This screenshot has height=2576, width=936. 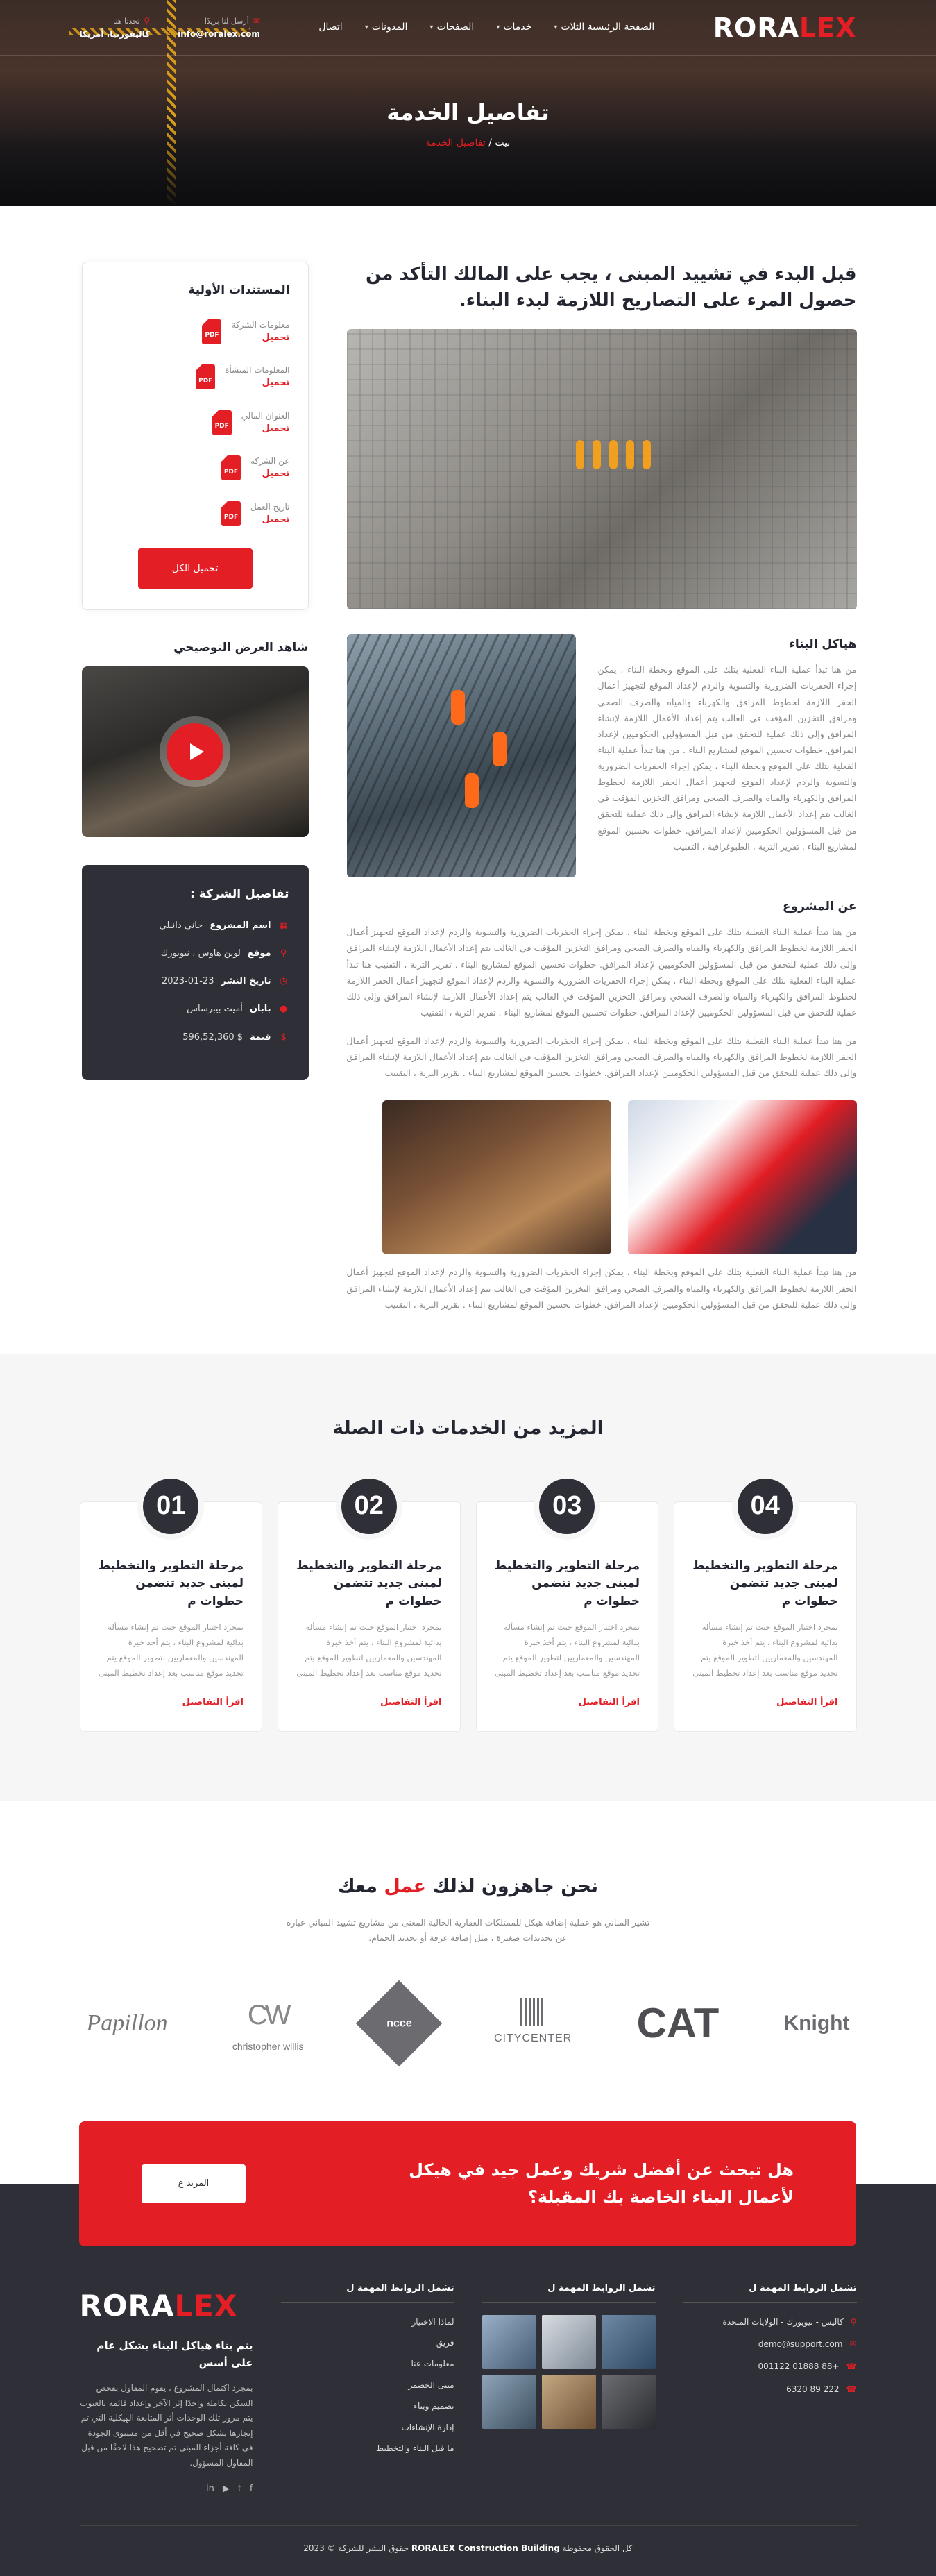 I want to click on breadcrumb-current: تفاصيل الخدمة, so click(x=455, y=143).